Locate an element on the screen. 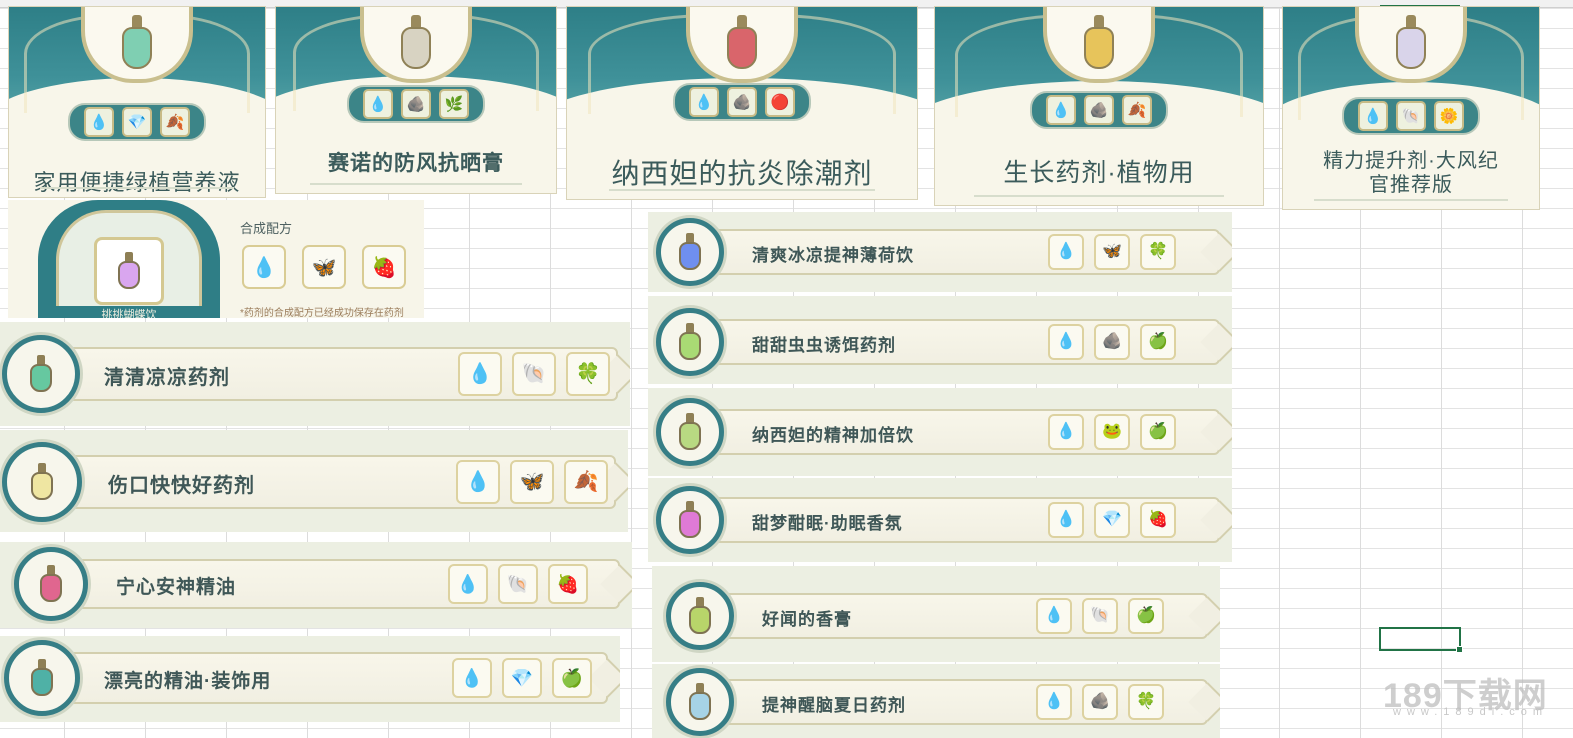 This screenshot has width=1573, height=738. card-title: 纳西妲的抗炎除潮剂 is located at coordinates (742, 173).